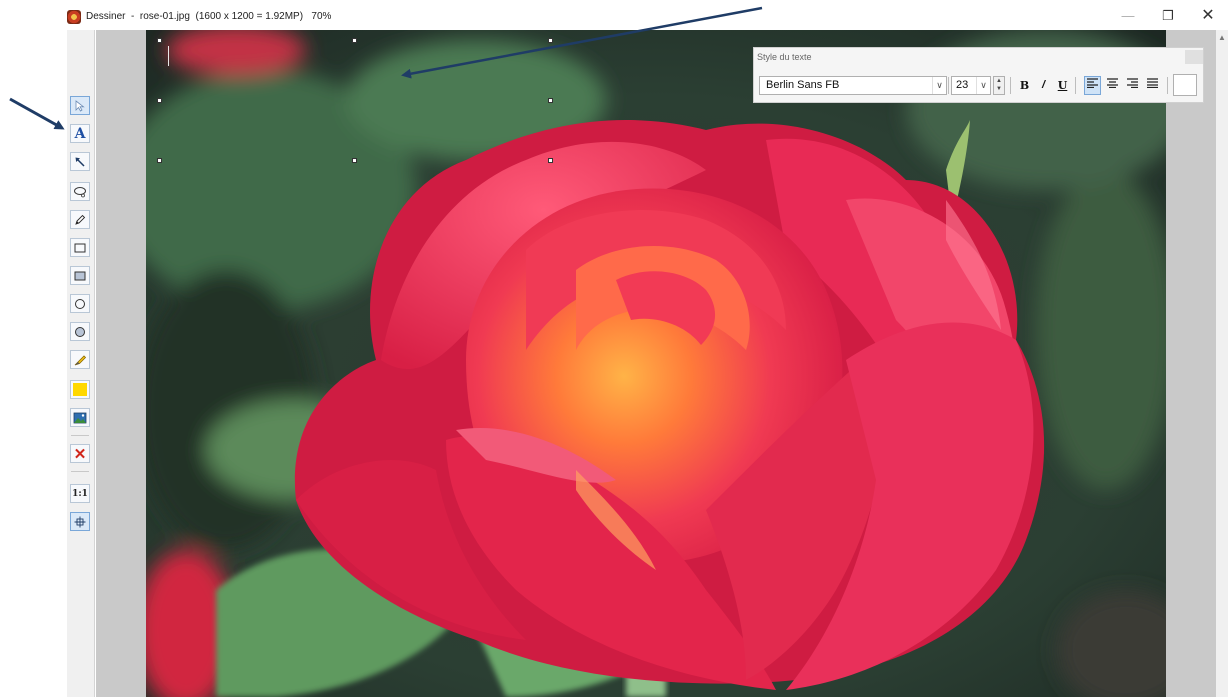 The height and width of the screenshot is (697, 1228). Describe the element at coordinates (1208, 16) in the screenshot. I see `close-button: ✕` at that location.